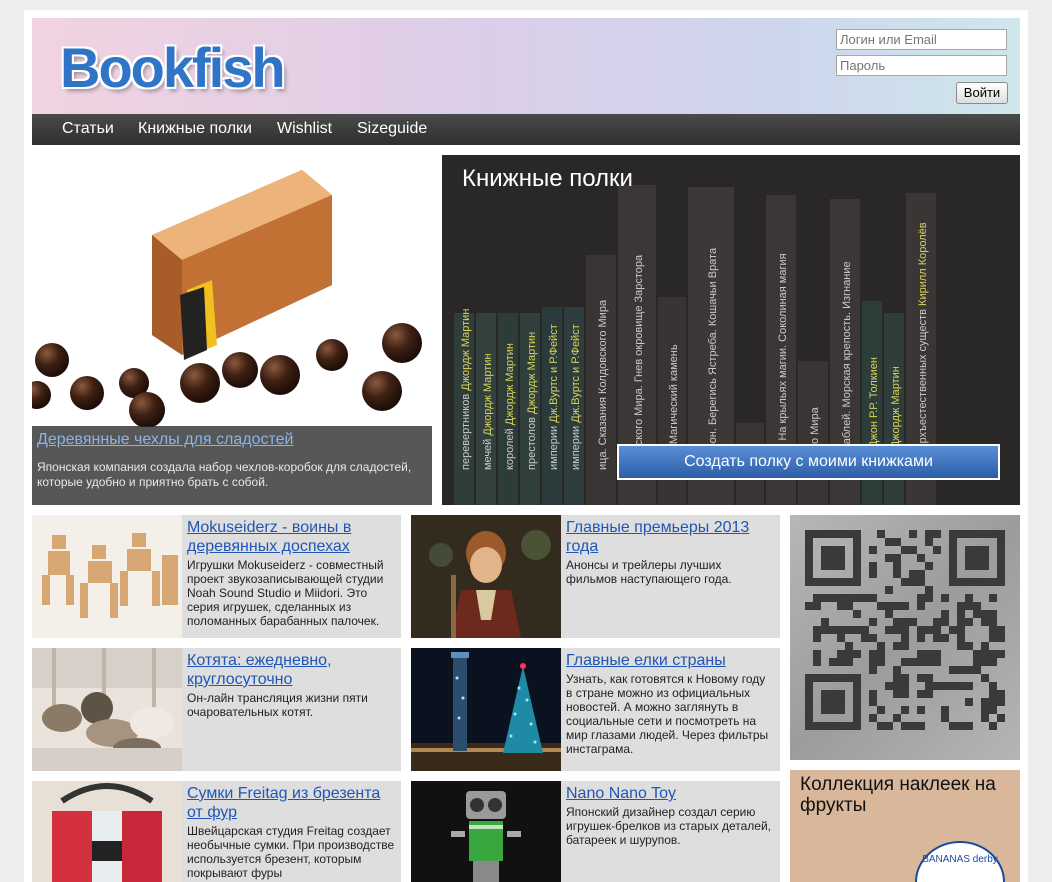 The width and height of the screenshot is (1052, 882). Describe the element at coordinates (808, 462) in the screenshot. I see `create-shelf-button: Создать полку с моими книжками` at that location.